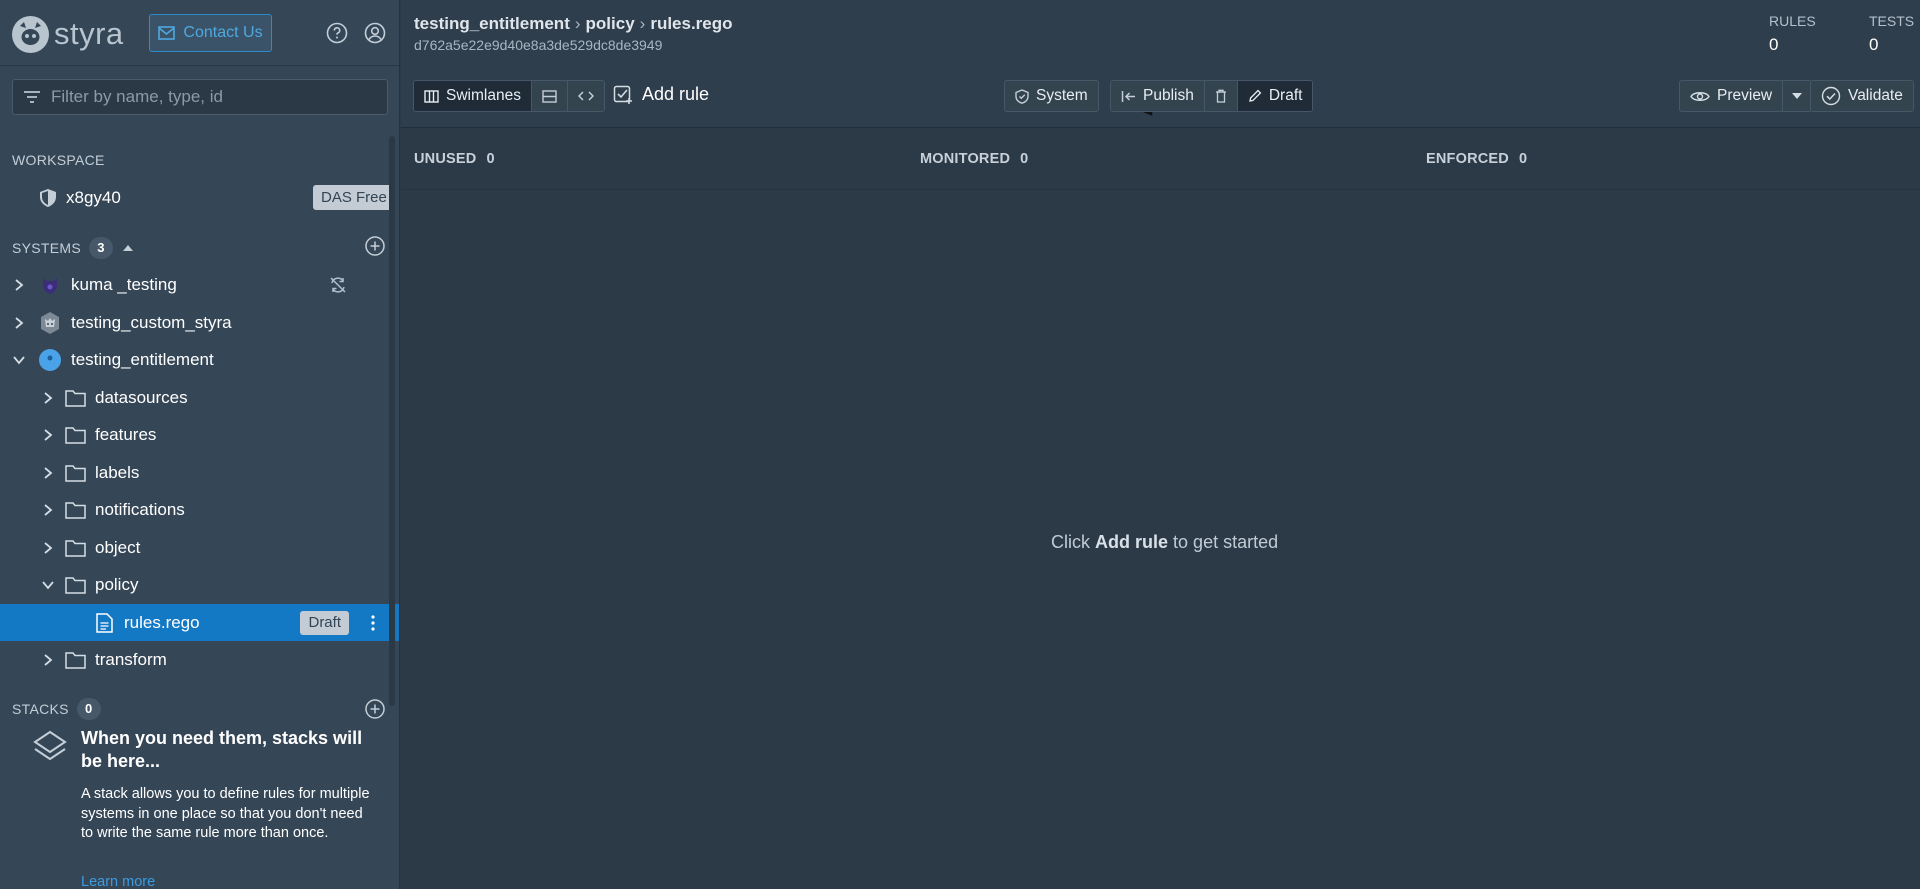 This screenshot has width=1920, height=889. I want to click on delete-button, so click(1221, 96).